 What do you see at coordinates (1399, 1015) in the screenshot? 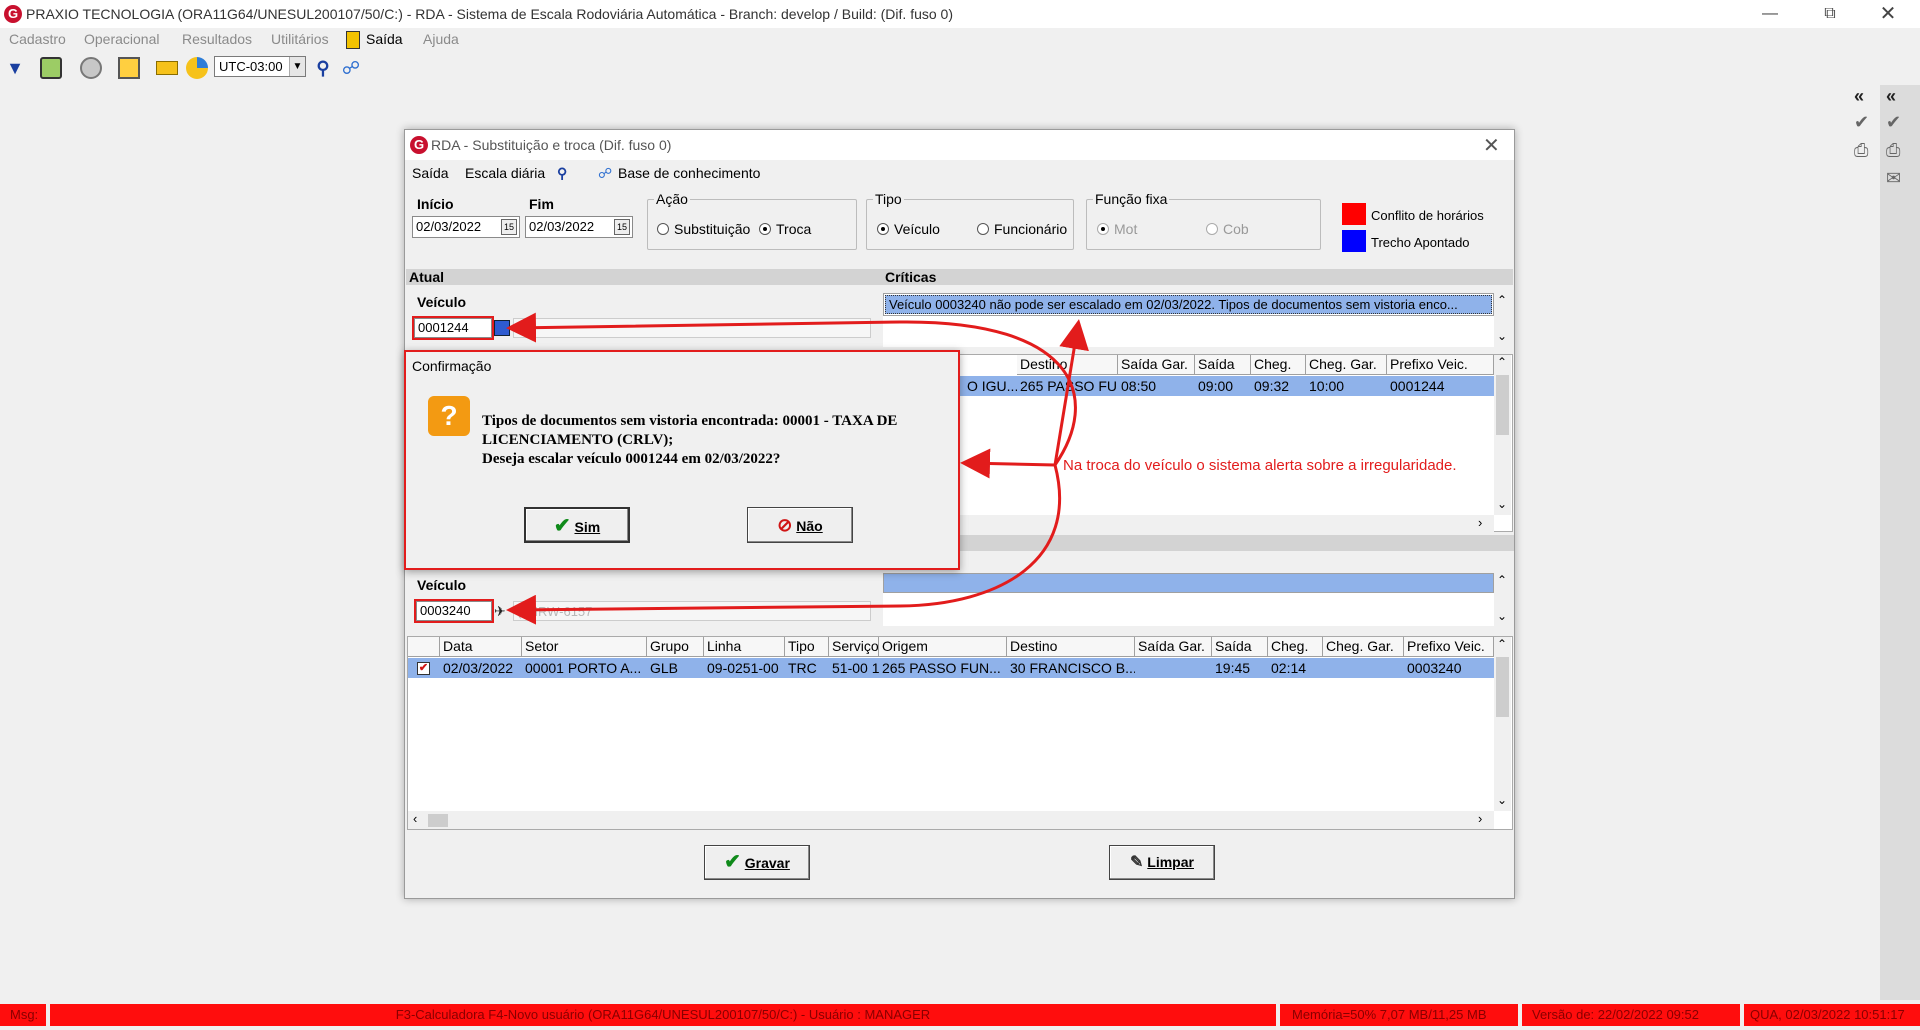
I see `status-memoria: Memória=50% 7,07 MB/11,25 MB` at bounding box center [1399, 1015].